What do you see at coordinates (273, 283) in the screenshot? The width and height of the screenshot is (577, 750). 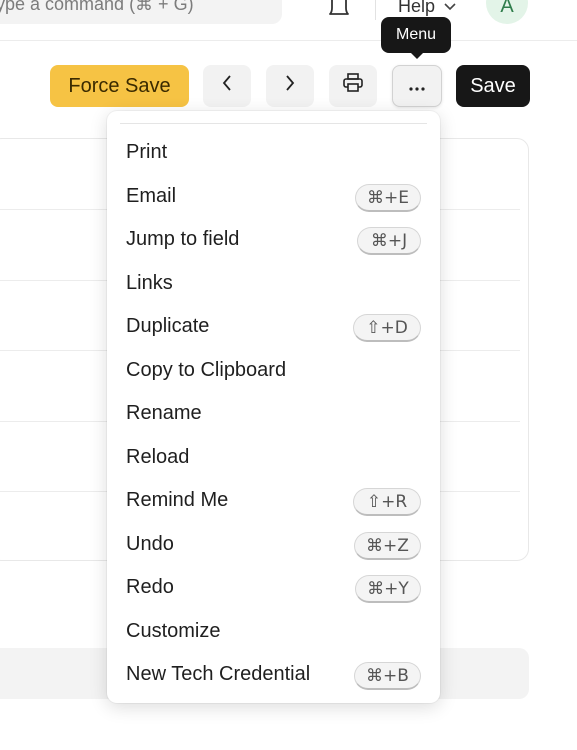 I see `menu-item-links: Links` at bounding box center [273, 283].